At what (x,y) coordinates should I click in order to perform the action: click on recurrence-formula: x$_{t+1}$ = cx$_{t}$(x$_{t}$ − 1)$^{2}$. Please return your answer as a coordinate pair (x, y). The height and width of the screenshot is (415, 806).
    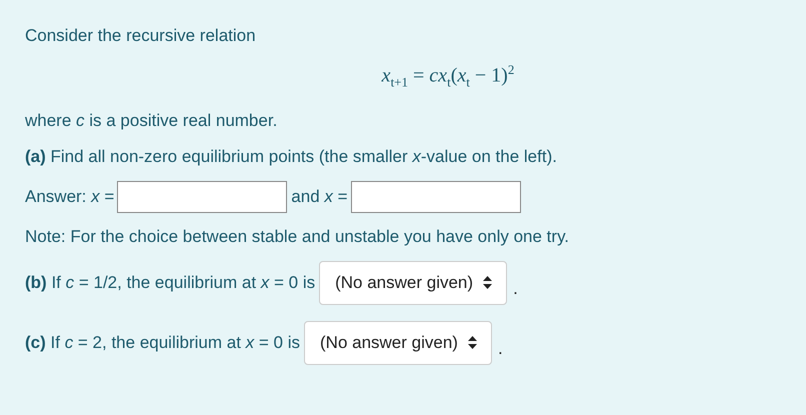
    Looking at the image, I should click on (448, 76).